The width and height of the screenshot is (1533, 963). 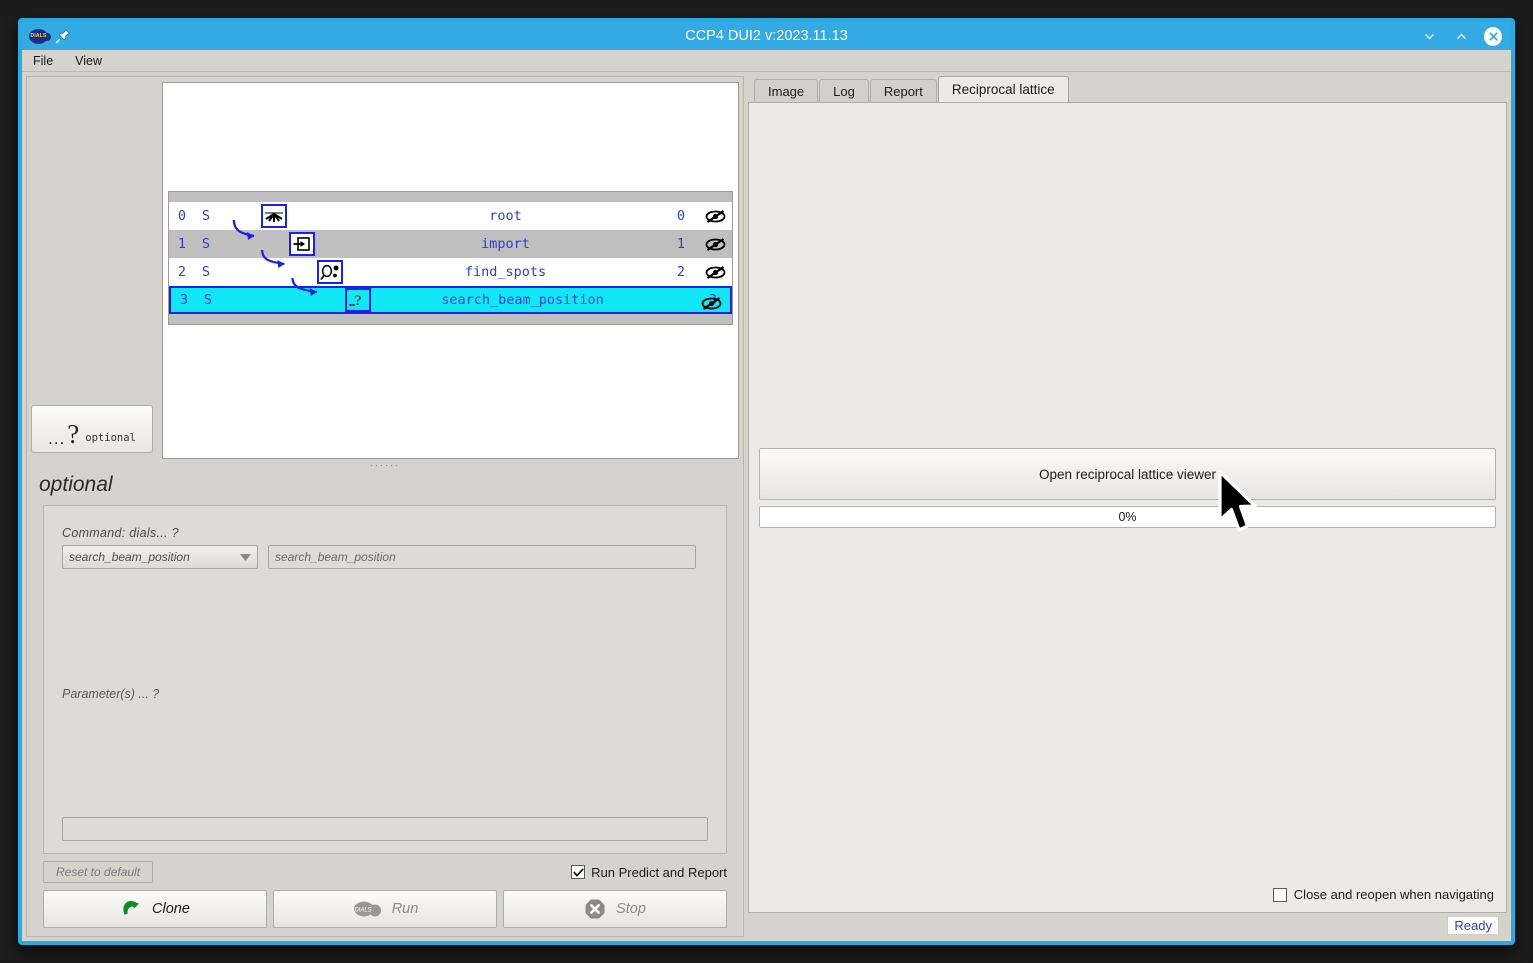 What do you see at coordinates (330, 272) in the screenshot?
I see `findspots-node-icon` at bounding box center [330, 272].